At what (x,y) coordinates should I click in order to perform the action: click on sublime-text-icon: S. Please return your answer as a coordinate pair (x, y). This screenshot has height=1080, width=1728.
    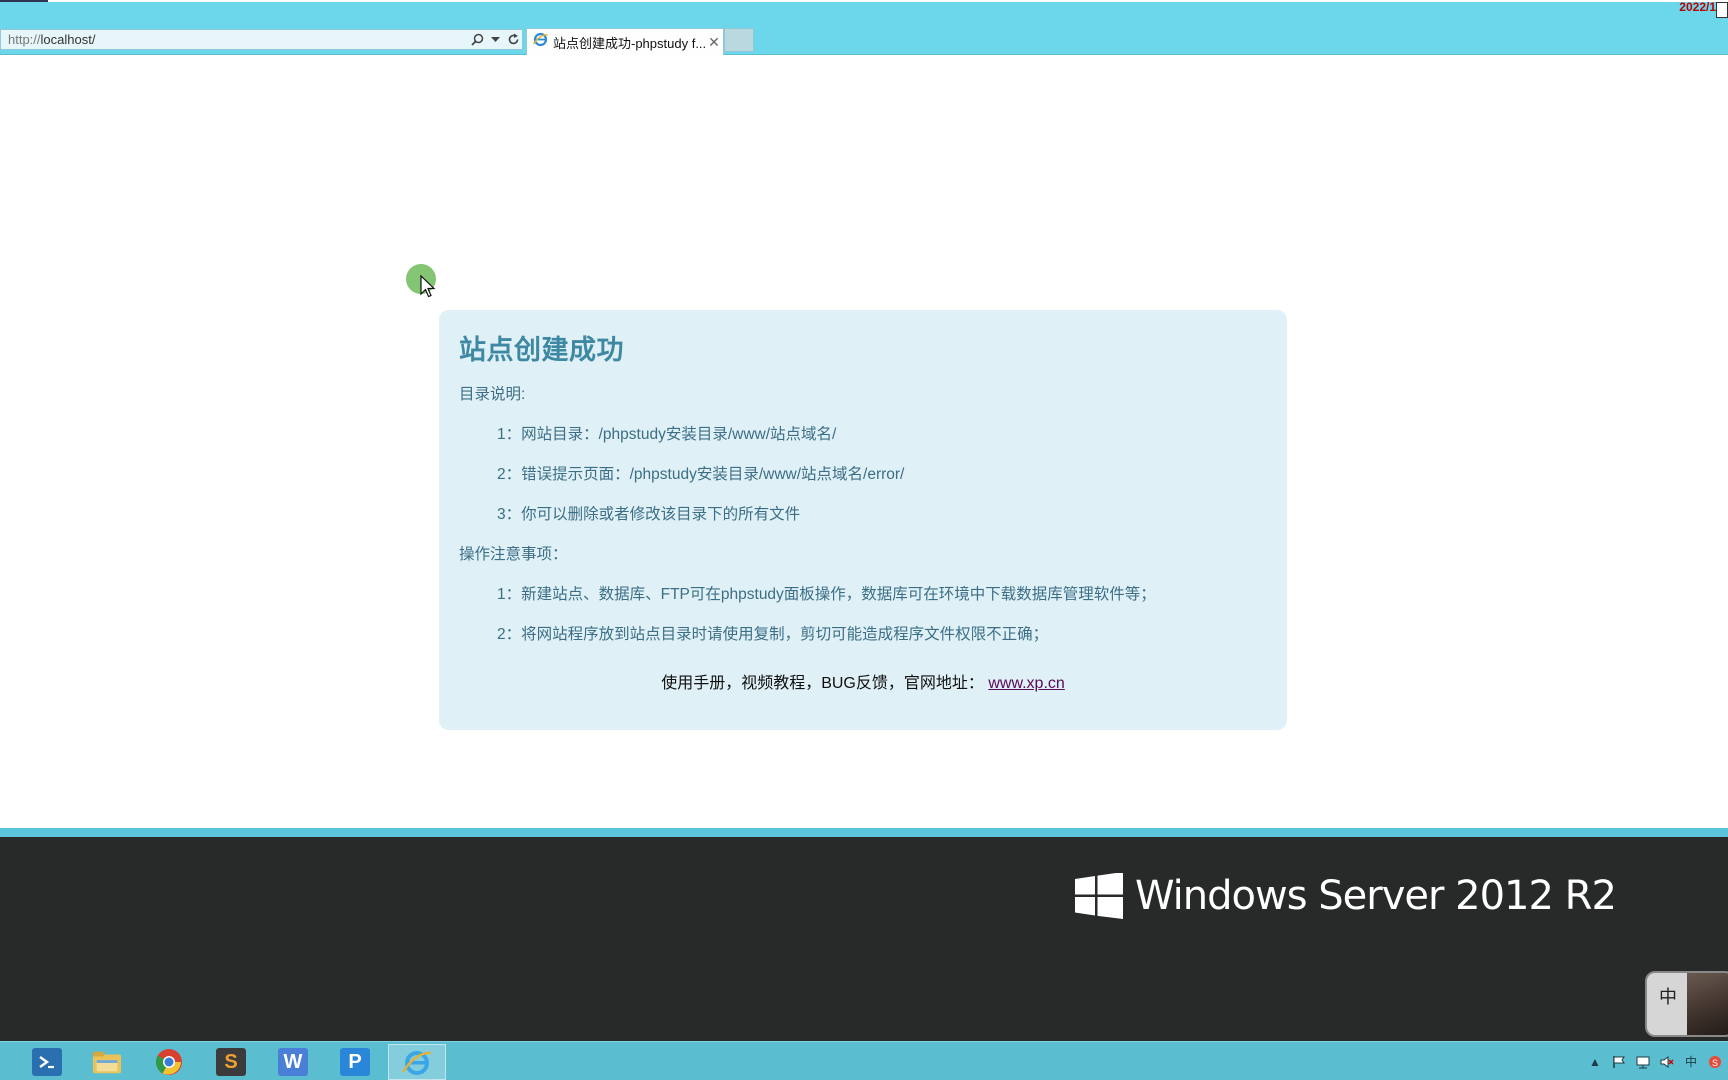
    Looking at the image, I should click on (231, 1062).